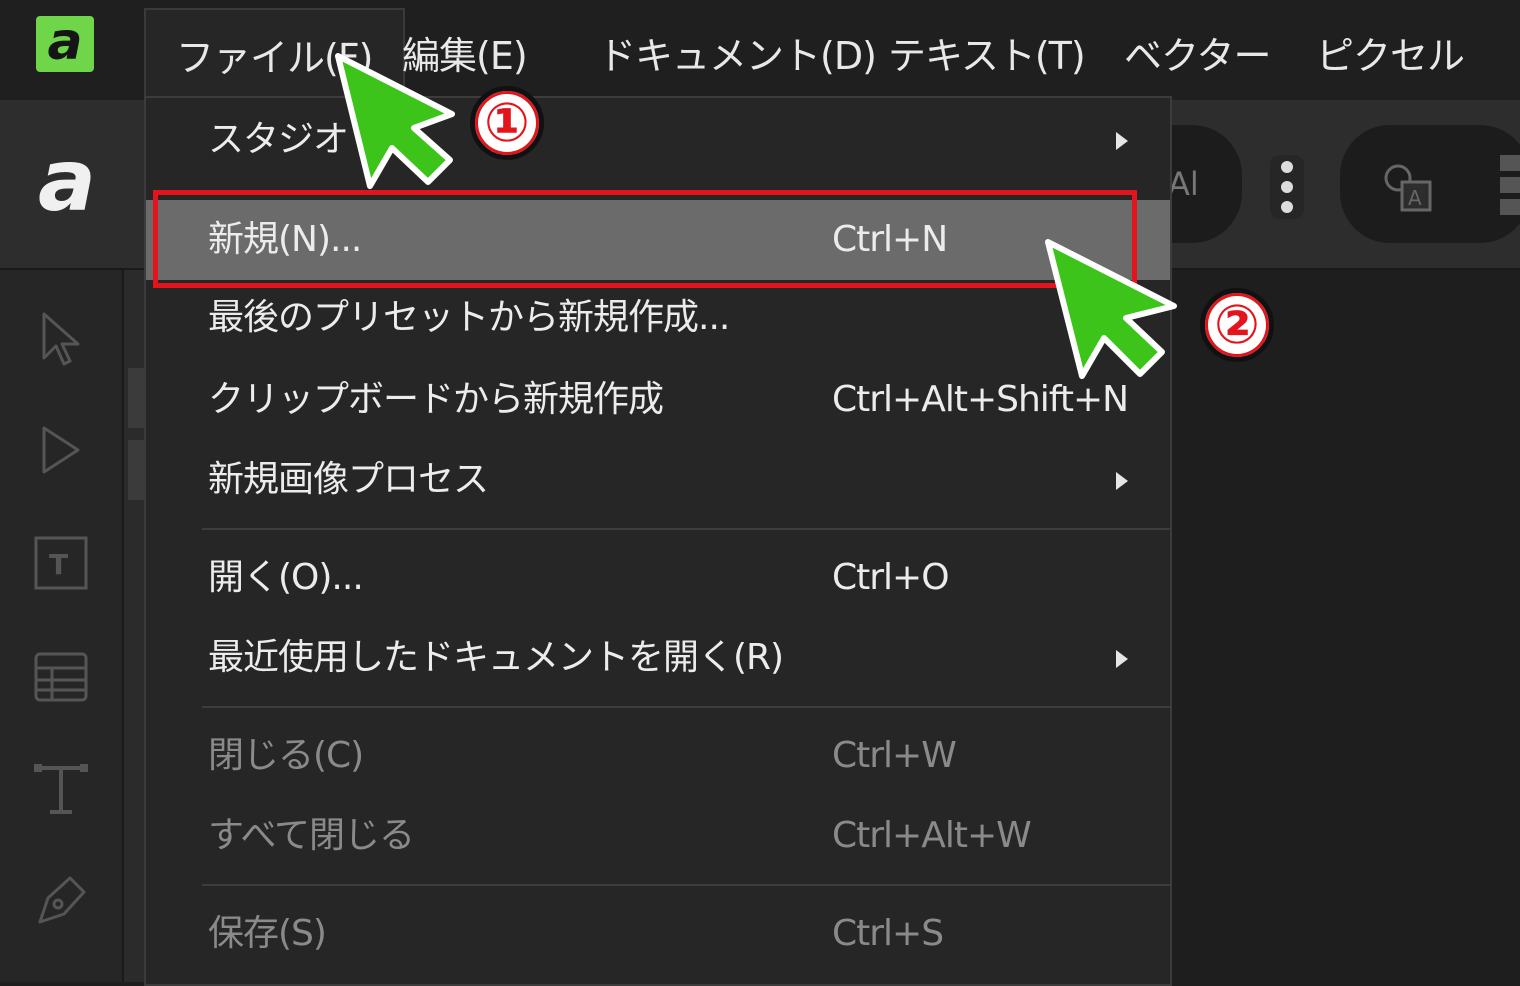  What do you see at coordinates (658, 140) in the screenshot?
I see `menu-item-studio: スタジオ` at bounding box center [658, 140].